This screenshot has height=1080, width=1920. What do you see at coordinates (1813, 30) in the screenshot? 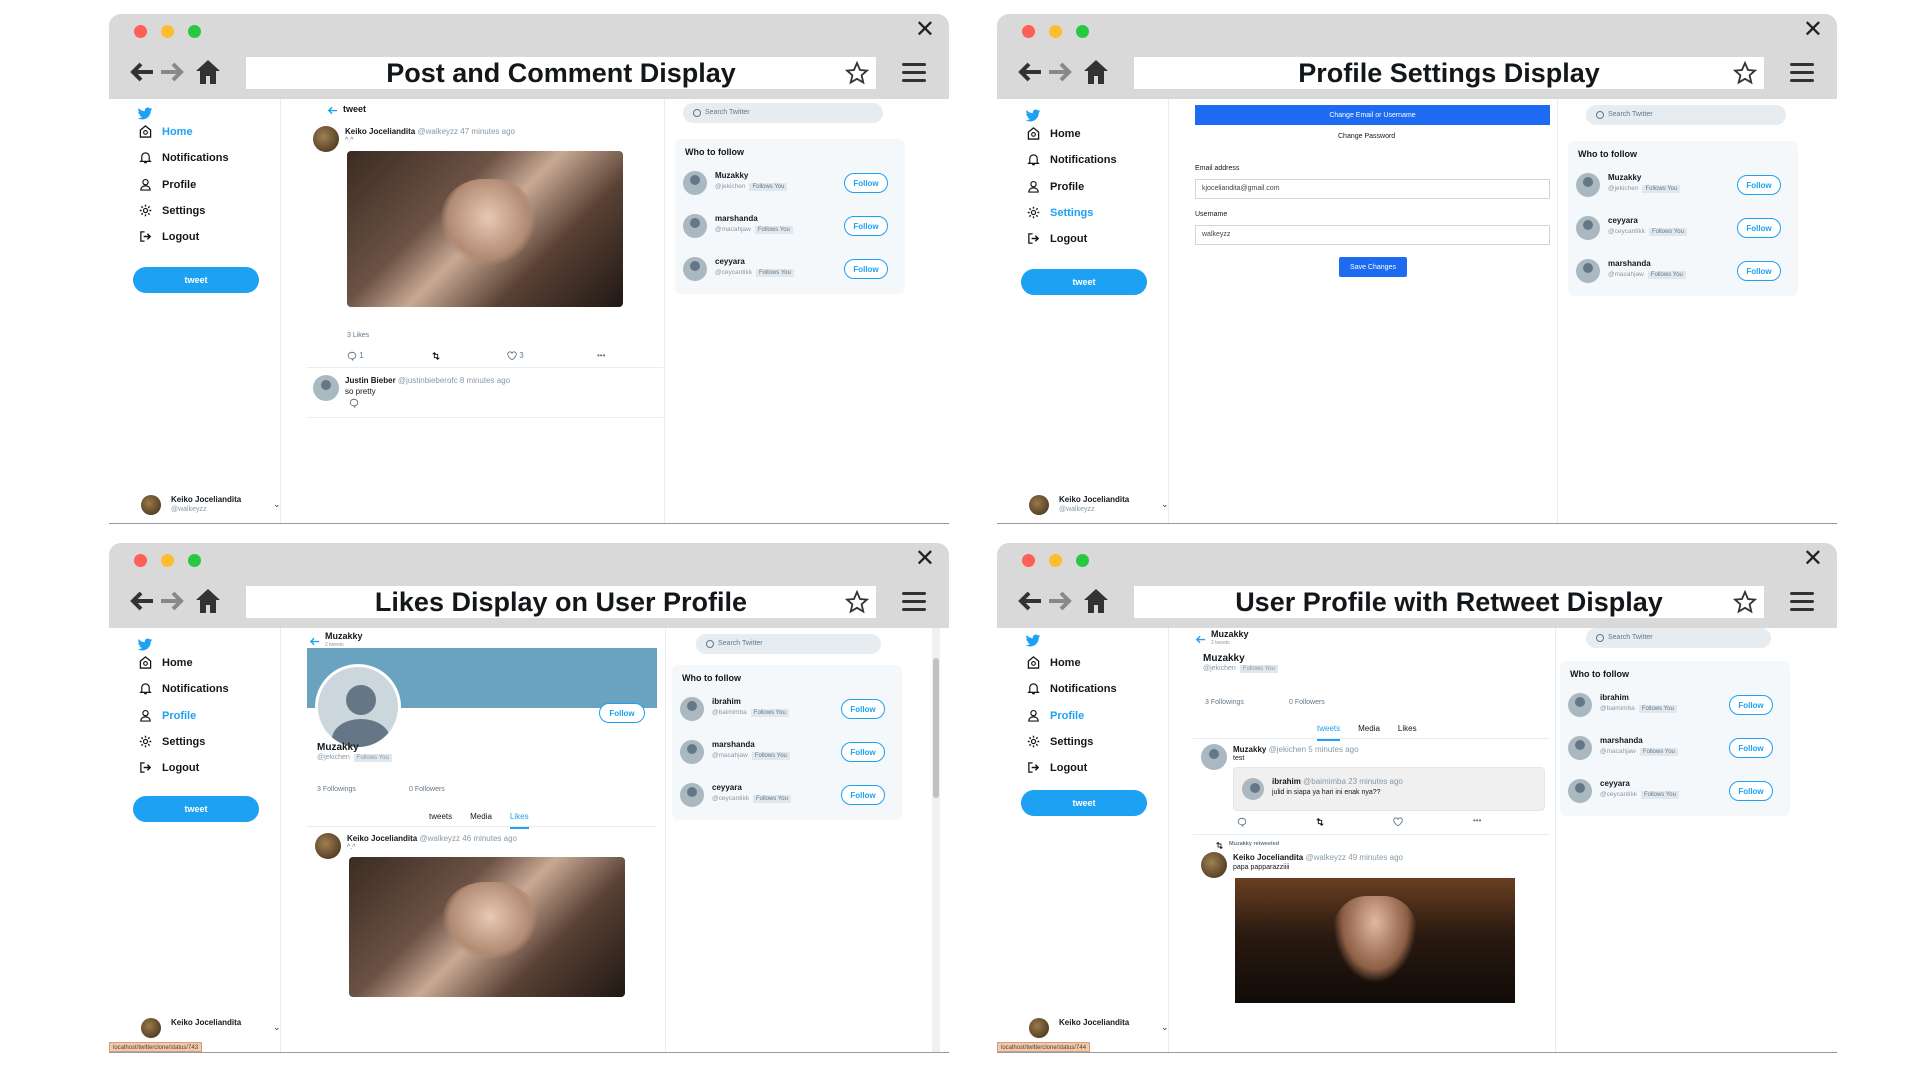
I see `close-icon: ✕` at bounding box center [1813, 30].